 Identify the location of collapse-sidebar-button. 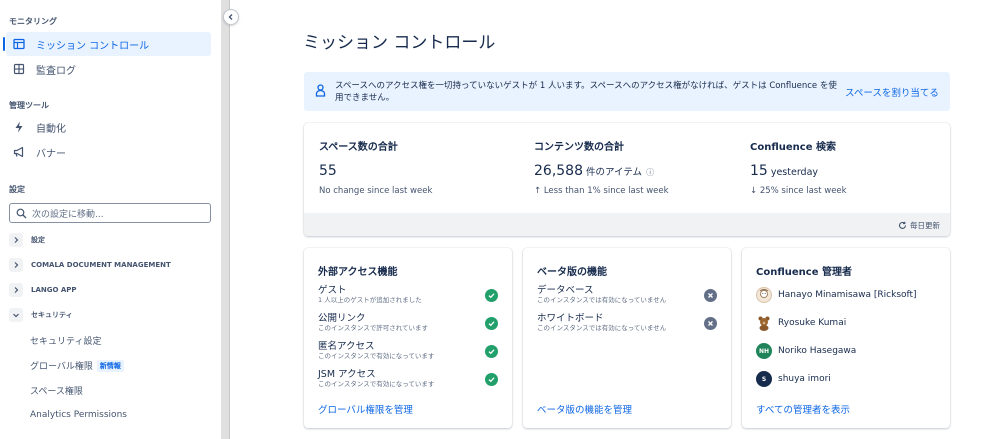
(231, 17).